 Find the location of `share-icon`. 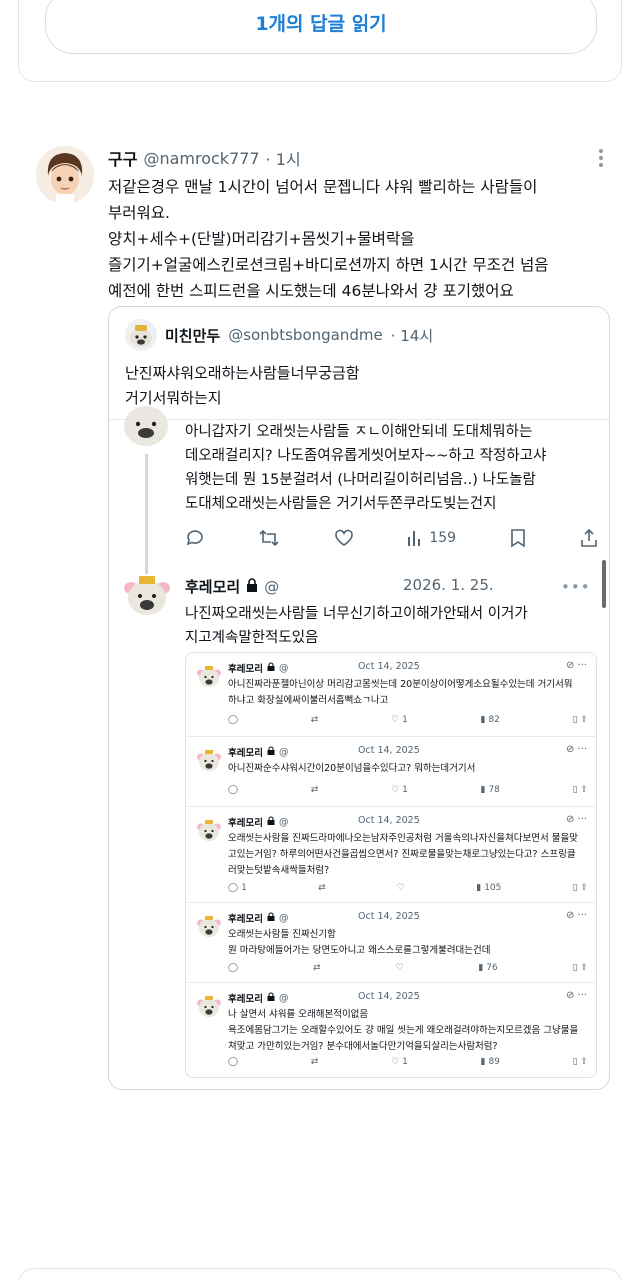

share-icon is located at coordinates (589, 538).